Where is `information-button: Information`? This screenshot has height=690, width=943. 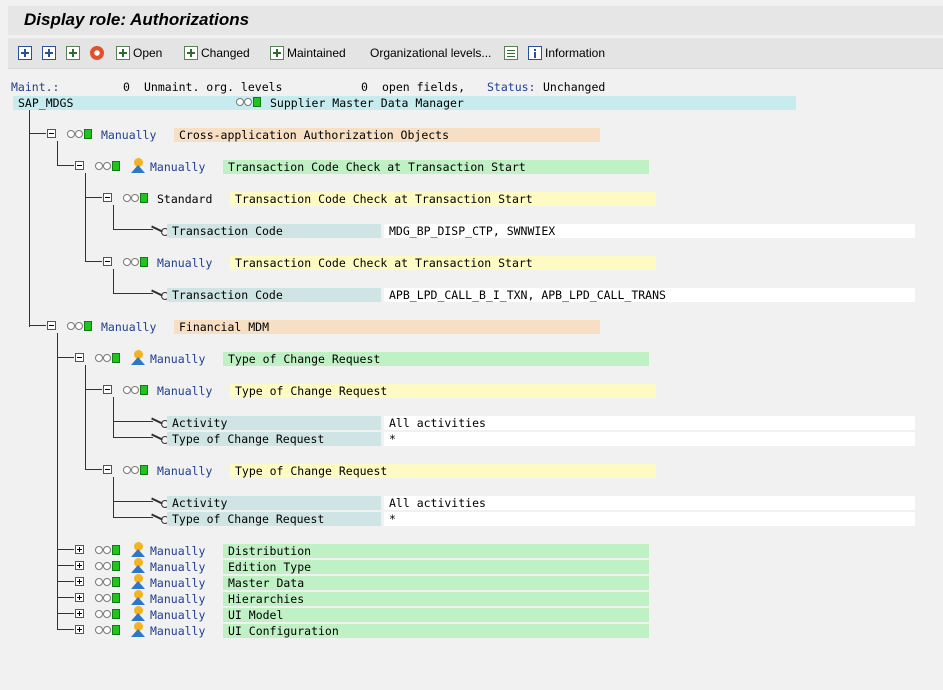 information-button: Information is located at coordinates (566, 53).